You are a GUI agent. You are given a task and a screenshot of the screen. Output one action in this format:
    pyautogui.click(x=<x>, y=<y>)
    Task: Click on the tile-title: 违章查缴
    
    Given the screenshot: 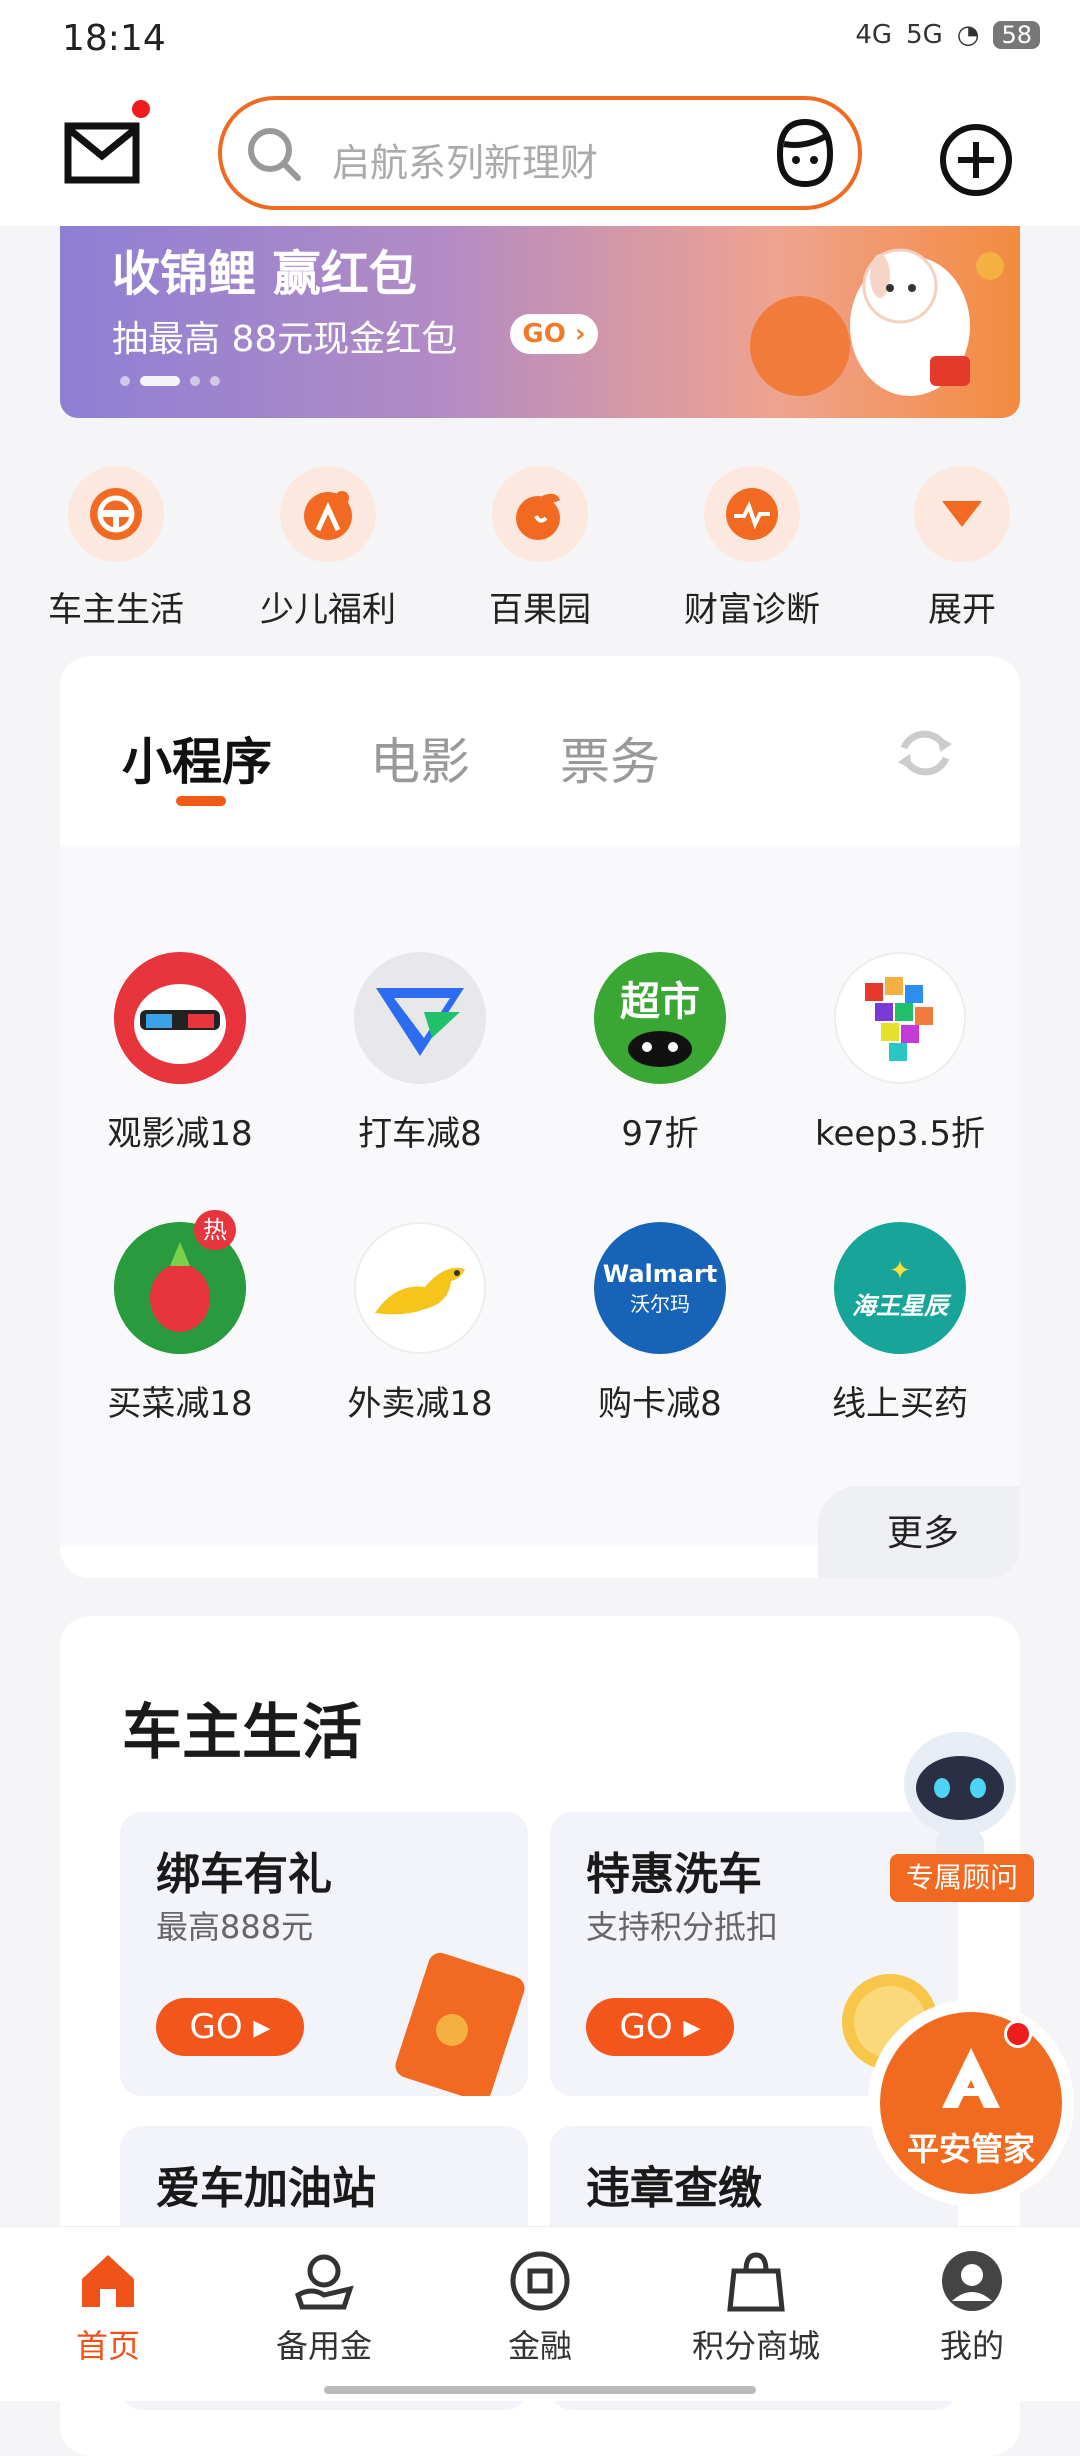 What is the action you would take?
    pyautogui.click(x=674, y=2188)
    